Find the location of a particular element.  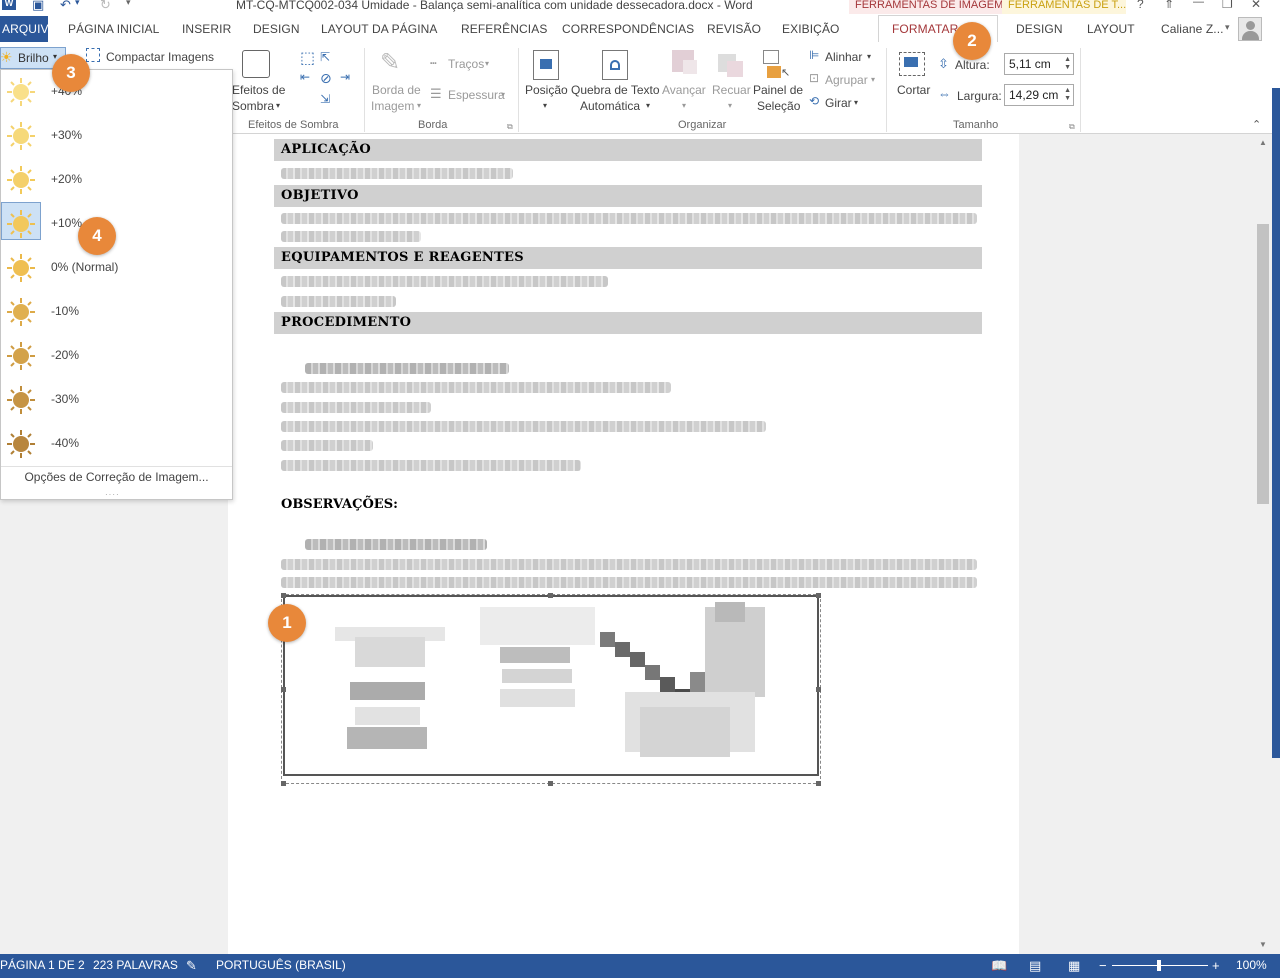

sun-icon is located at coordinates (21, 312).